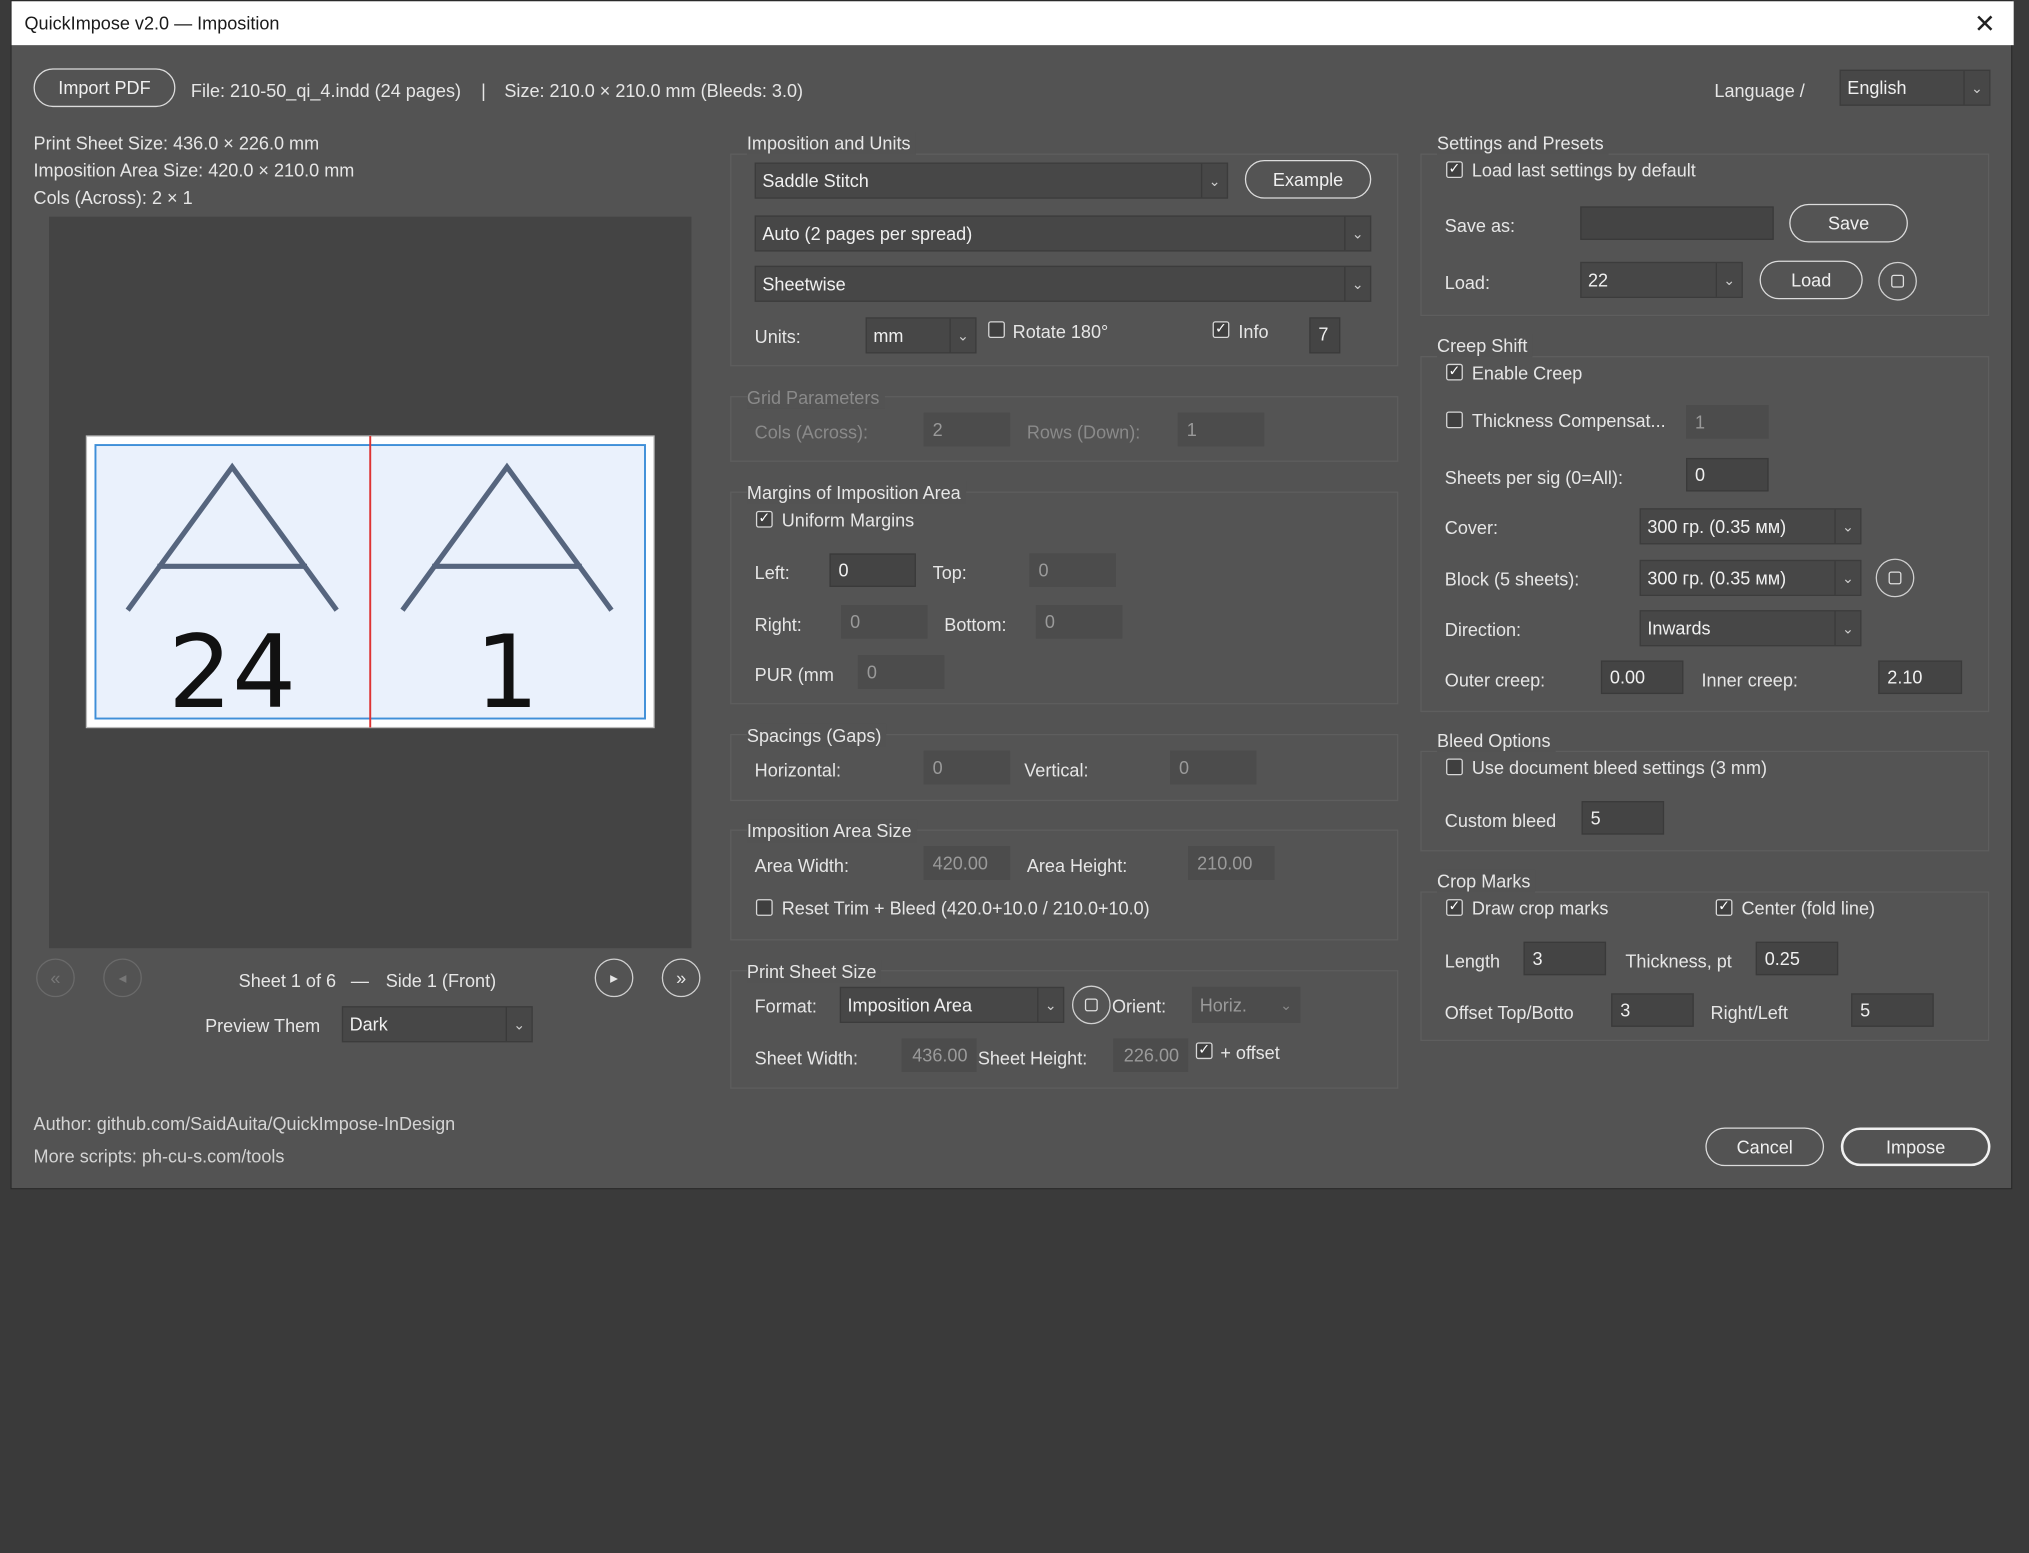  I want to click on area-height-input: 210.00, so click(1231, 863).